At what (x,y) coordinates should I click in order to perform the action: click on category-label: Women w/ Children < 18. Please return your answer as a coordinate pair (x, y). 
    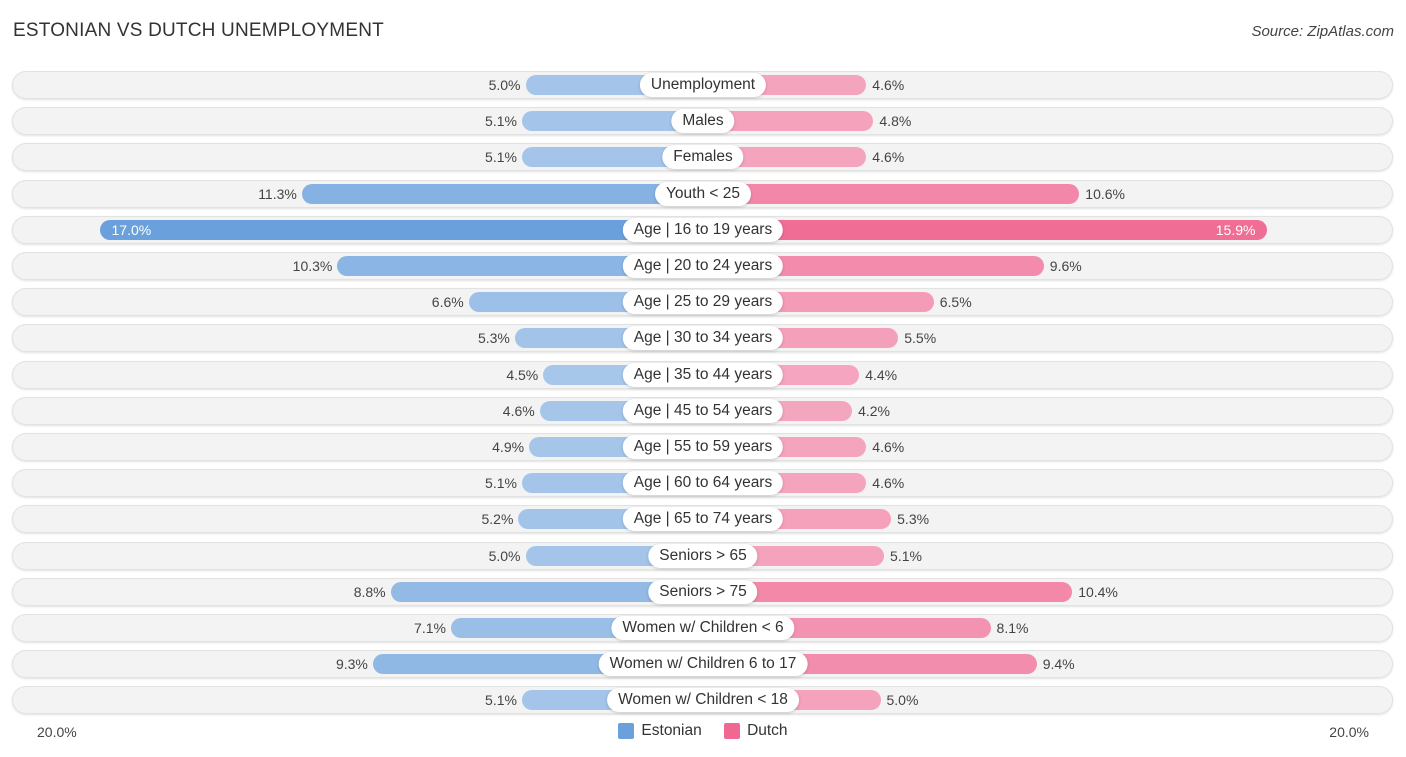
    Looking at the image, I should click on (703, 700).